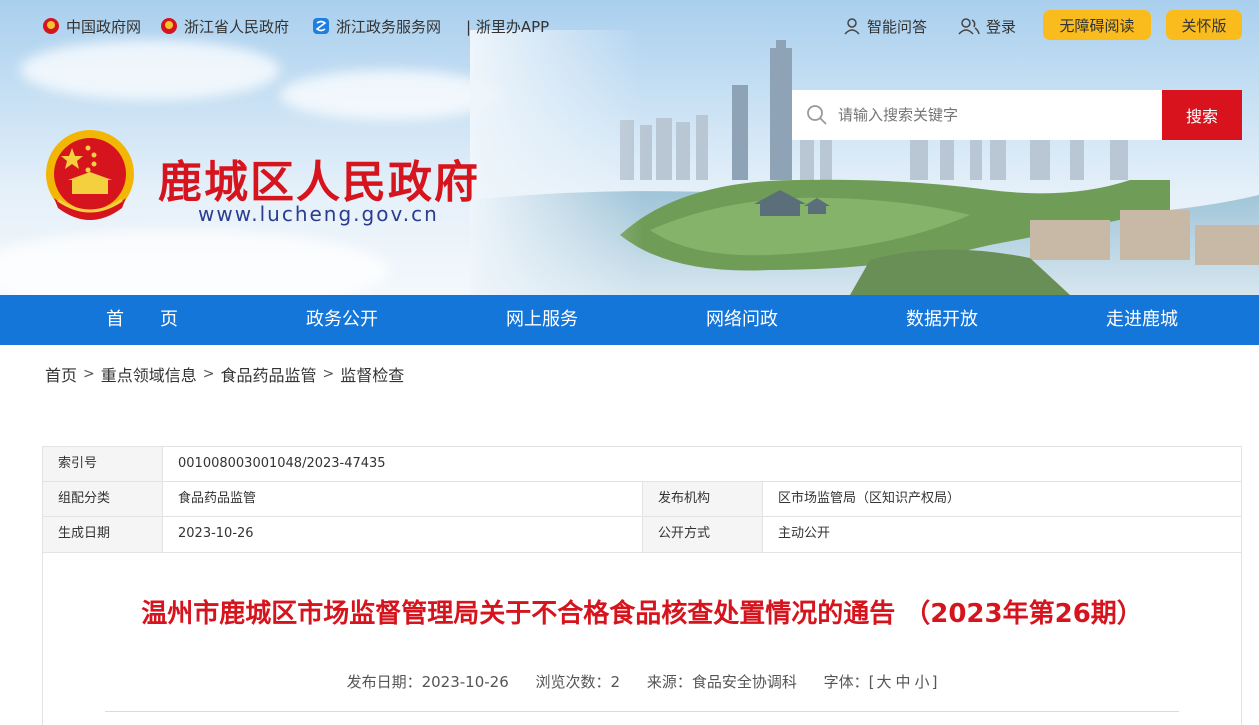 Image resolution: width=1259 pixels, height=725 pixels. What do you see at coordinates (319, 182) in the screenshot?
I see `site-title: 鹿城区人民政府` at bounding box center [319, 182].